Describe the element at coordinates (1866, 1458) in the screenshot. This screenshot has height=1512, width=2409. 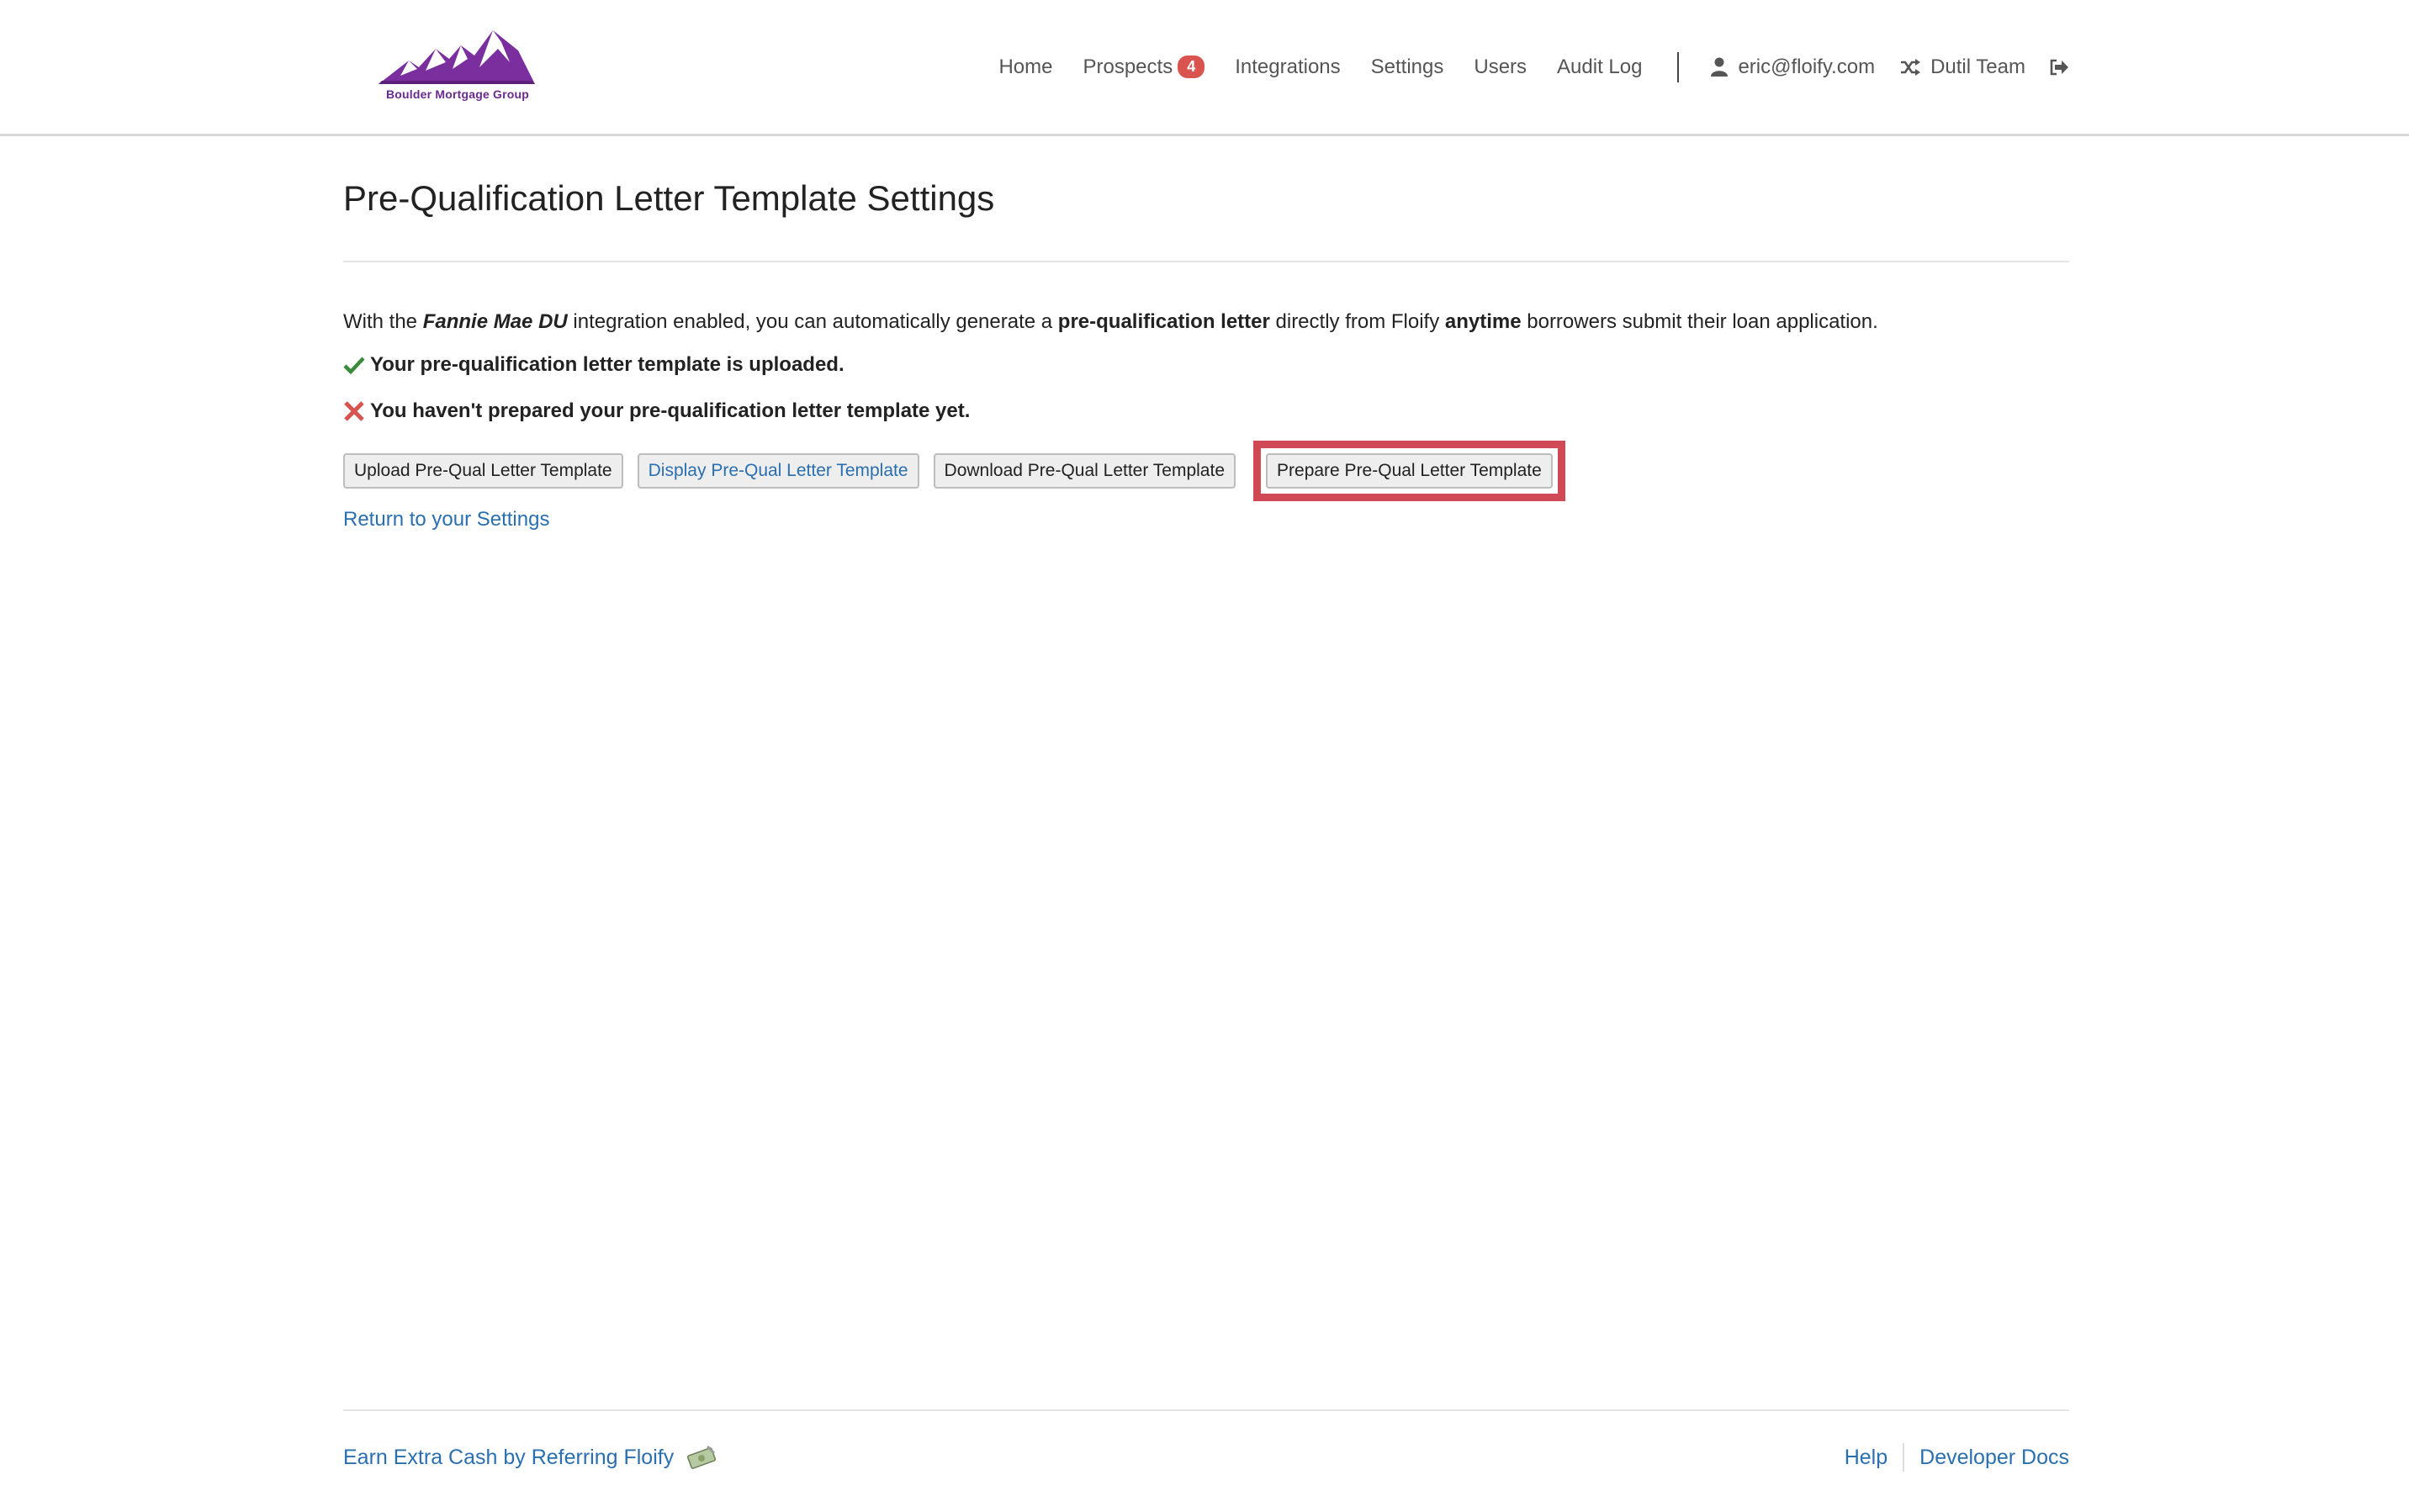
I see `help-link: Help` at that location.